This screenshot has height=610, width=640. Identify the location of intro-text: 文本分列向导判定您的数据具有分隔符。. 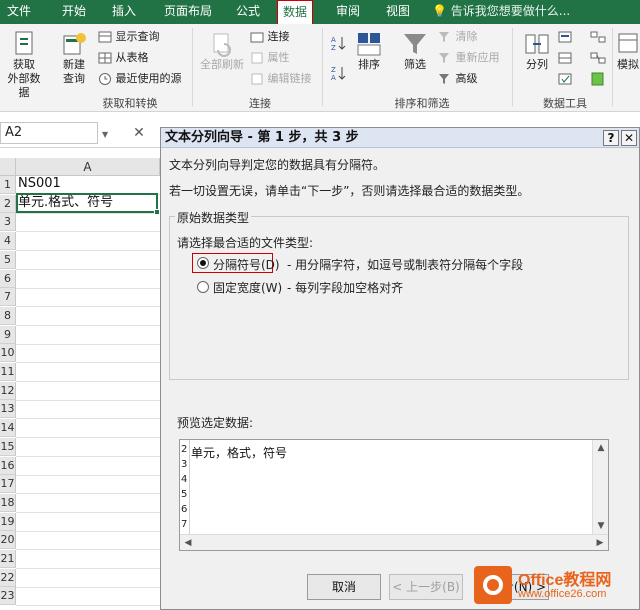
(277, 165).